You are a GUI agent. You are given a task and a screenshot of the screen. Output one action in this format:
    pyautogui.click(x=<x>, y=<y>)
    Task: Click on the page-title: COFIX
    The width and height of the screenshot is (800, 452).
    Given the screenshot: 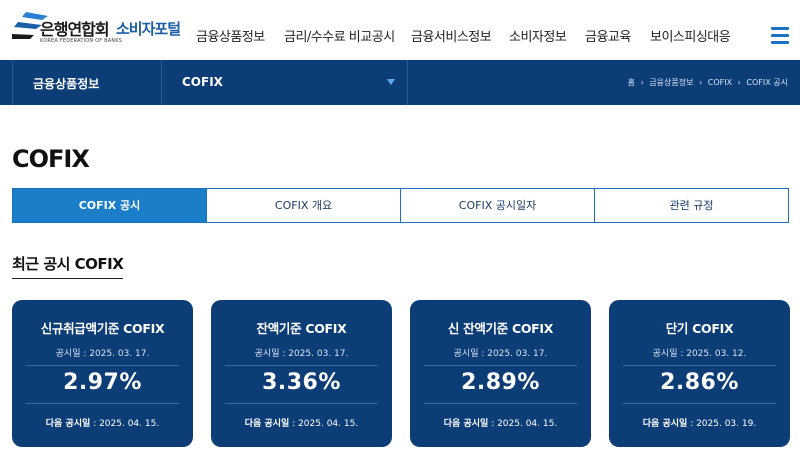 What is the action you would take?
    pyautogui.click(x=51, y=159)
    